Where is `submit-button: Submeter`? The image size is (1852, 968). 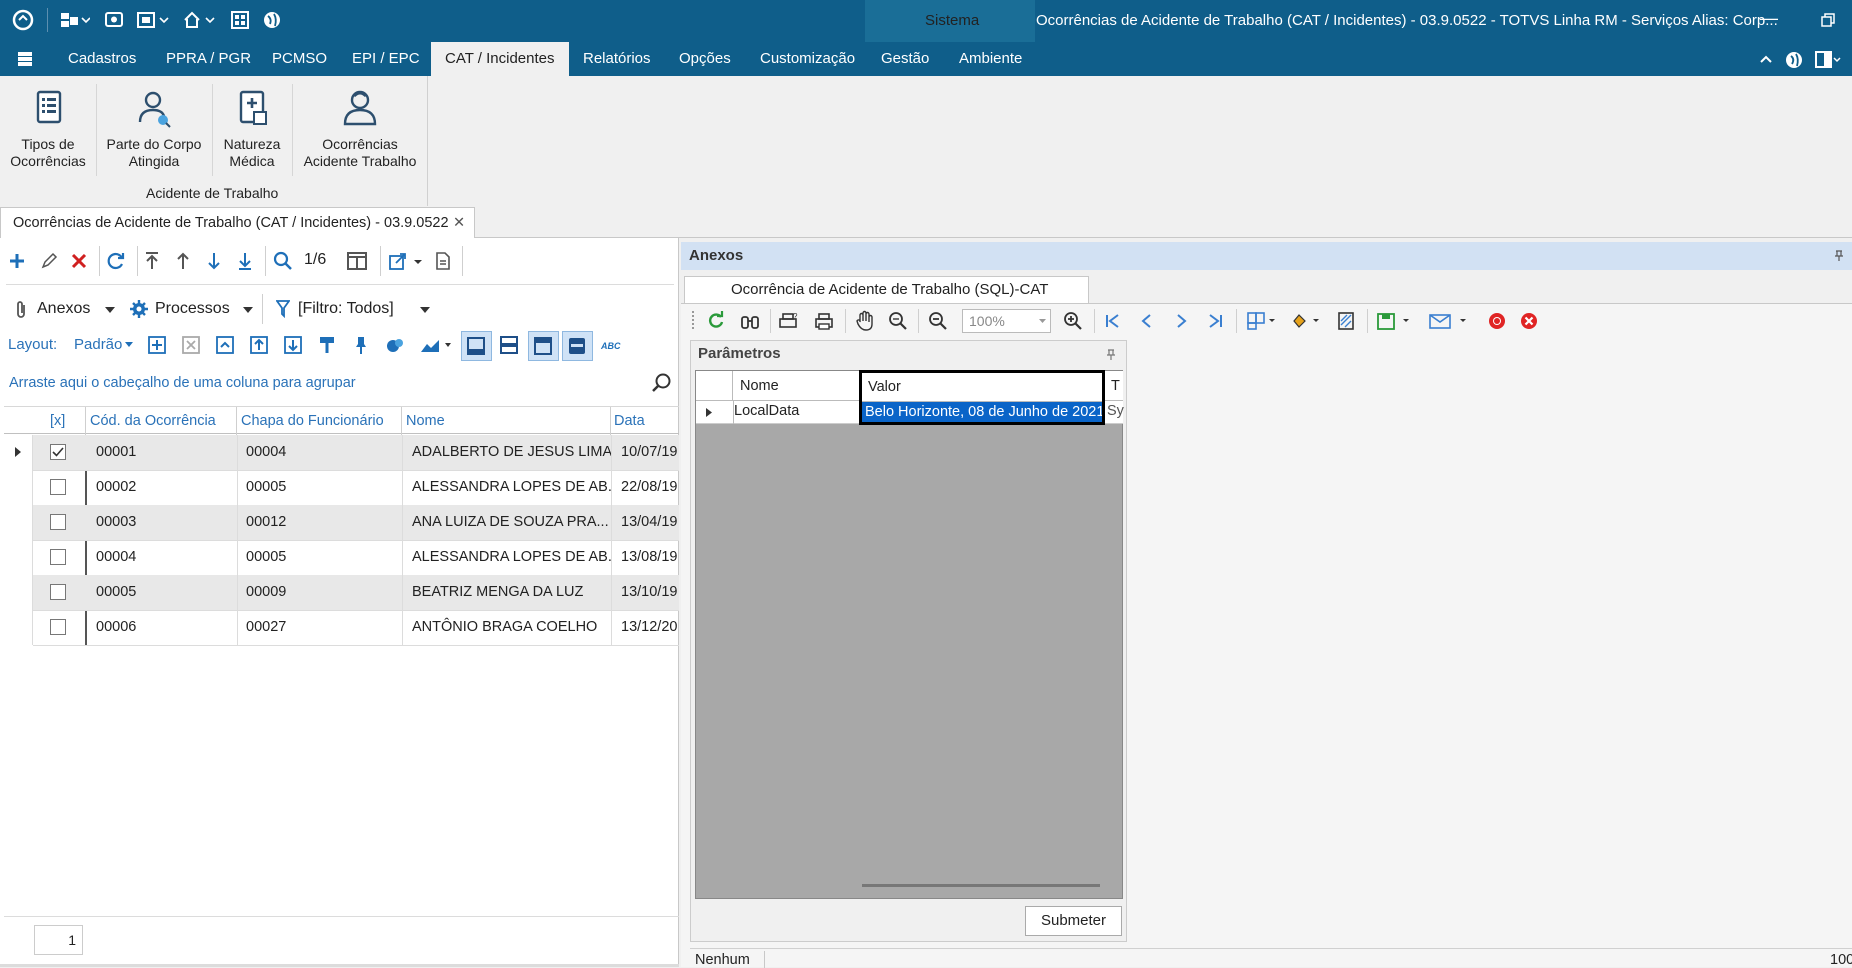
submit-button: Submeter is located at coordinates (1073, 921).